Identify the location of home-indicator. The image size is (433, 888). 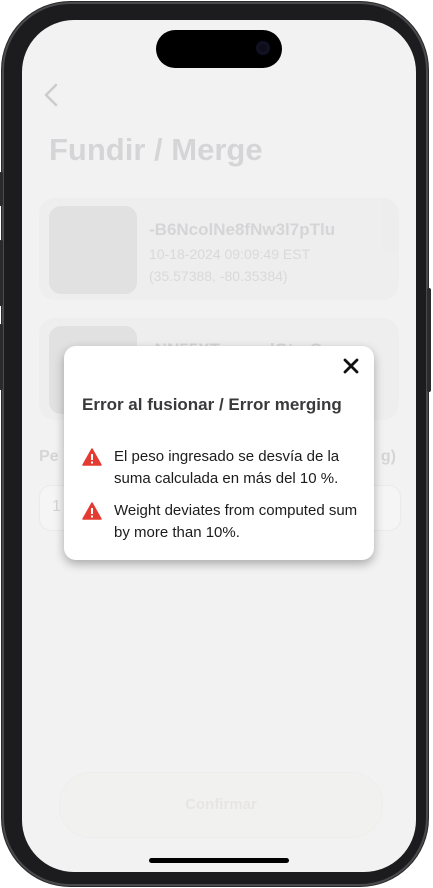
(219, 860).